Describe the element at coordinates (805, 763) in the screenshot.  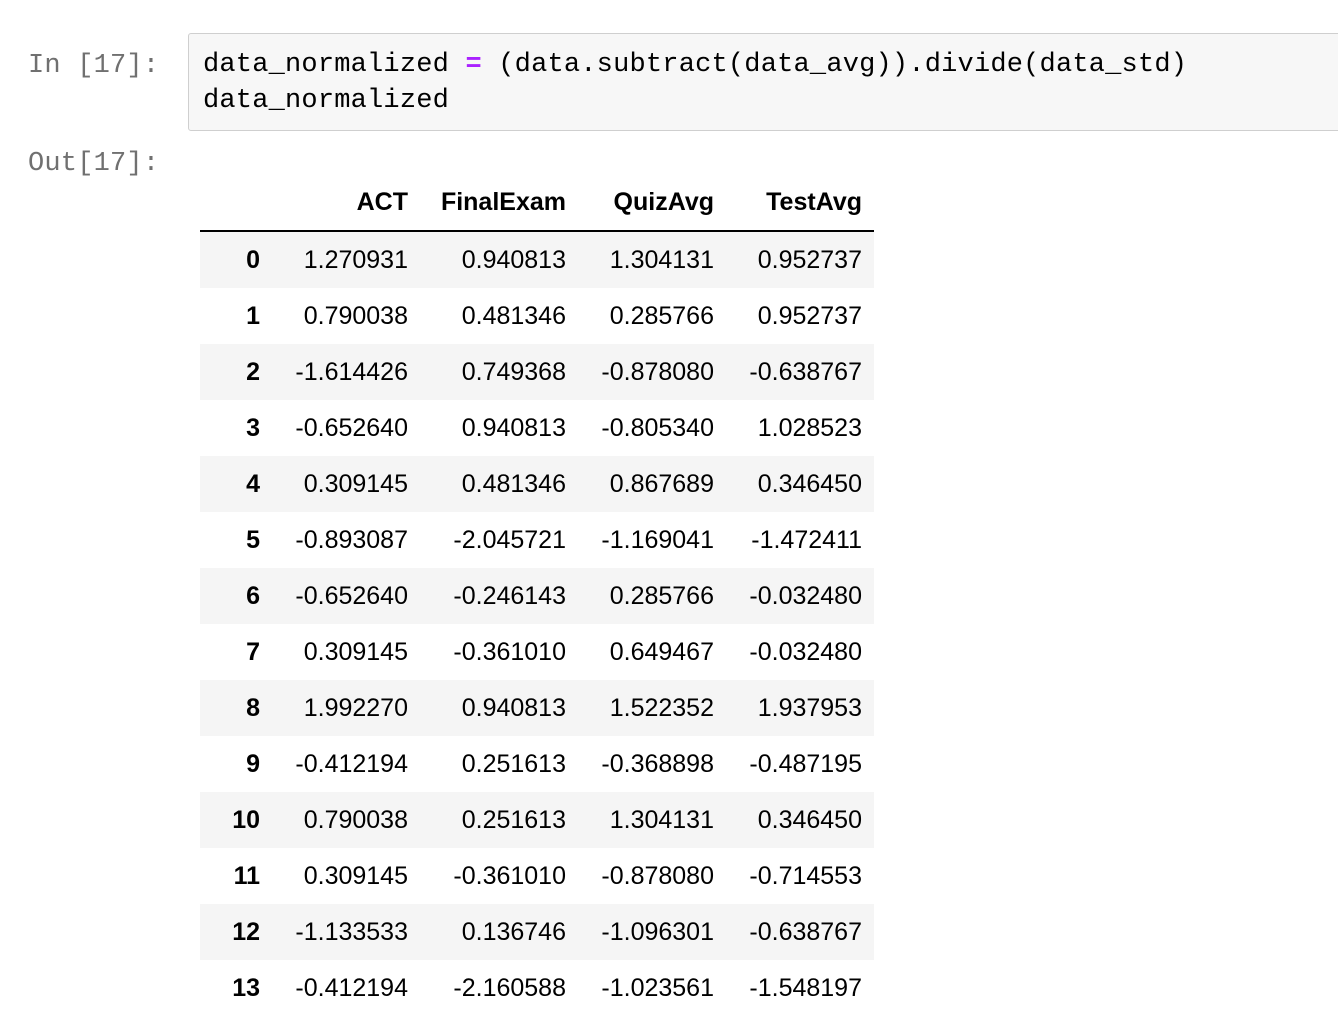
I see `cell-testavg: -0.487195` at that location.